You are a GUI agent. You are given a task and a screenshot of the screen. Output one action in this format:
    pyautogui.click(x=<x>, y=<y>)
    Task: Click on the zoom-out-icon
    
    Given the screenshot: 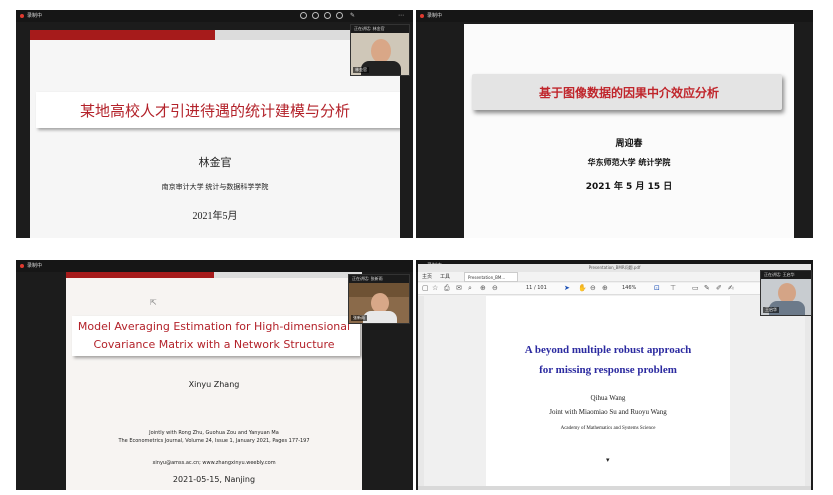 What is the action you would take?
    pyautogui.click(x=315, y=15)
    